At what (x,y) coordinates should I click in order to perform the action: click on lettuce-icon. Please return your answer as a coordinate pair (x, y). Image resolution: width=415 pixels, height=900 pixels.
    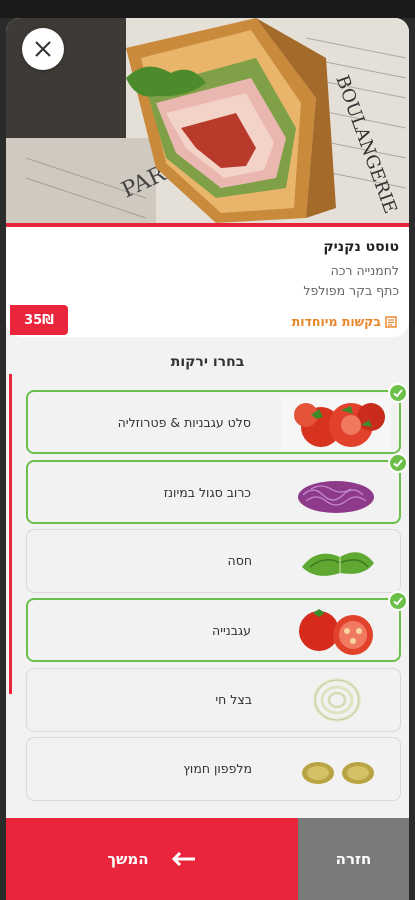
    Looking at the image, I should click on (337, 561).